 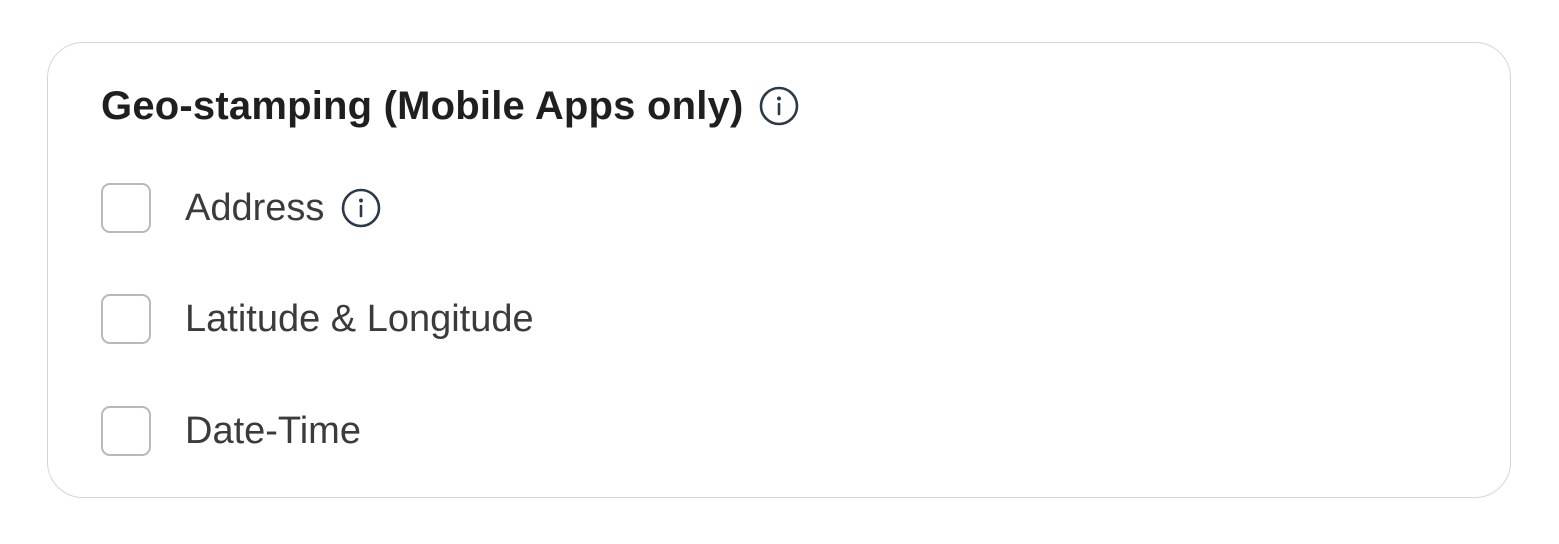 What do you see at coordinates (273, 431) in the screenshot?
I see `date-time-label: Date-Time` at bounding box center [273, 431].